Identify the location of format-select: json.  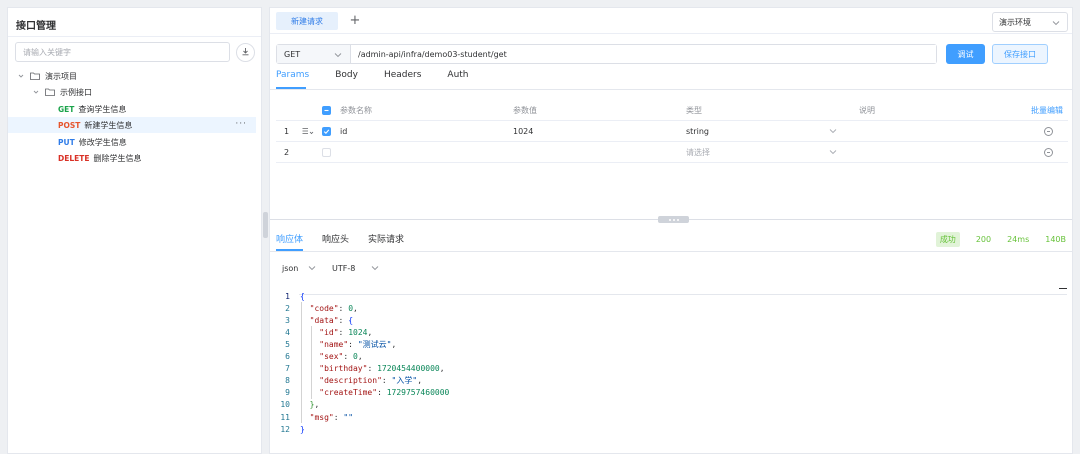
(299, 268).